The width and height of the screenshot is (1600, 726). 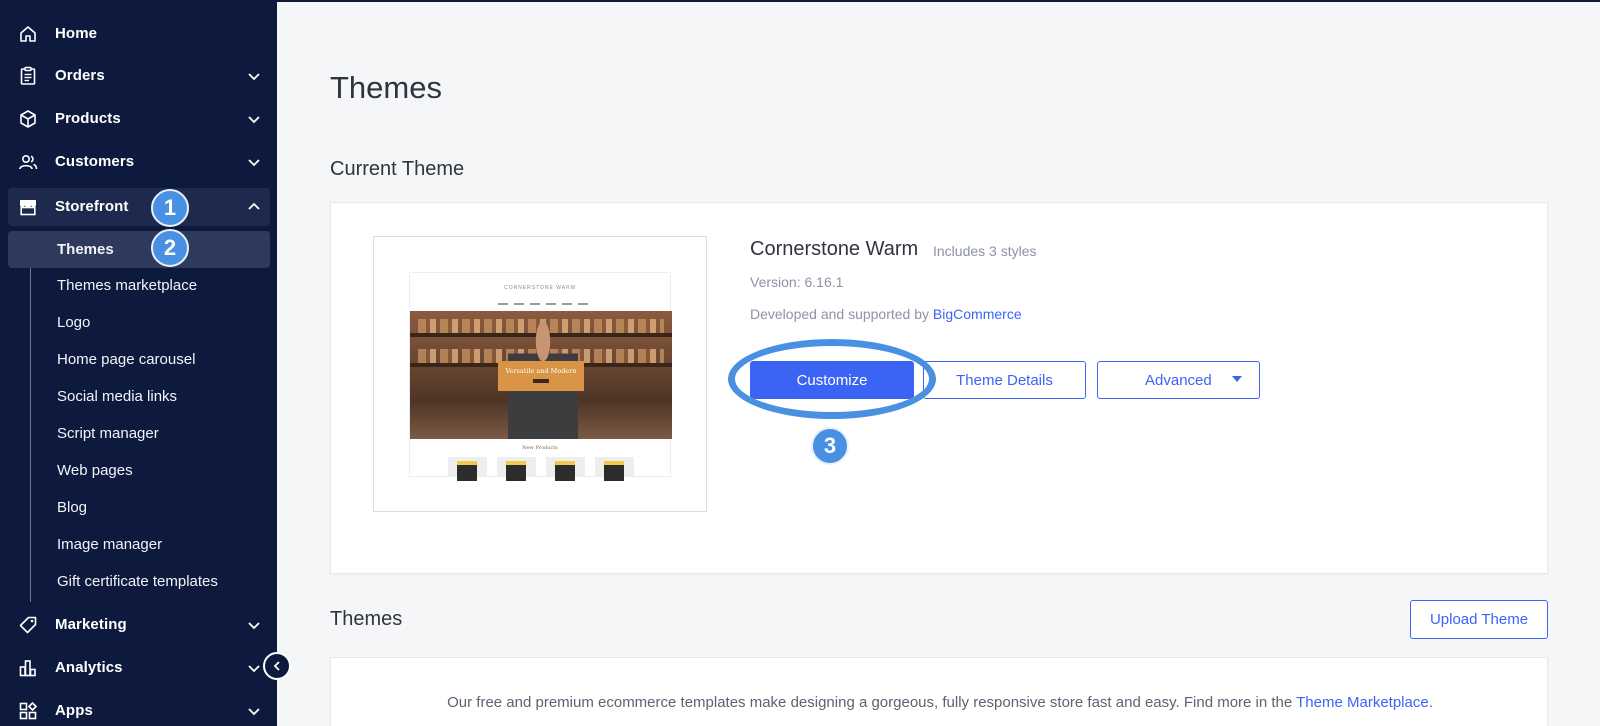 What do you see at coordinates (88, 118) in the screenshot?
I see `sidebar-item-label: Products` at bounding box center [88, 118].